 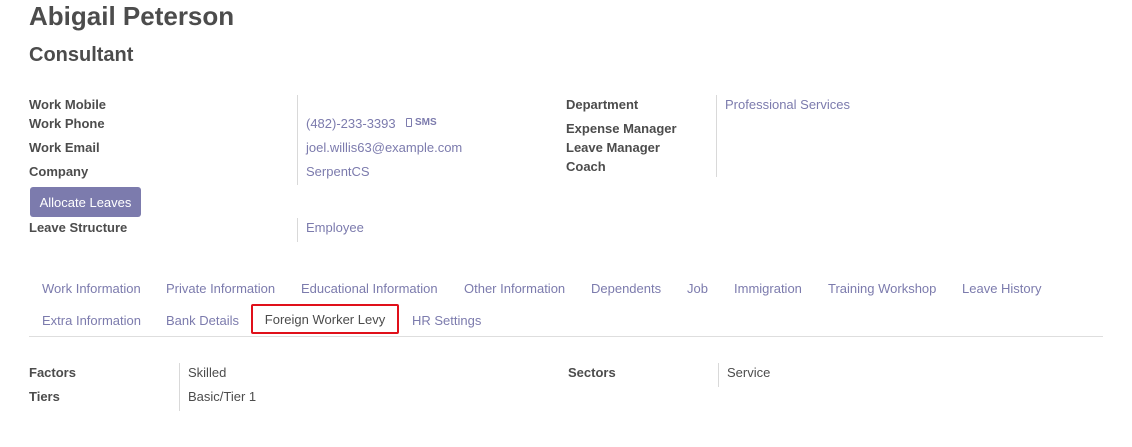 What do you see at coordinates (78, 227) in the screenshot?
I see `leave-structure-label: Leave Structure` at bounding box center [78, 227].